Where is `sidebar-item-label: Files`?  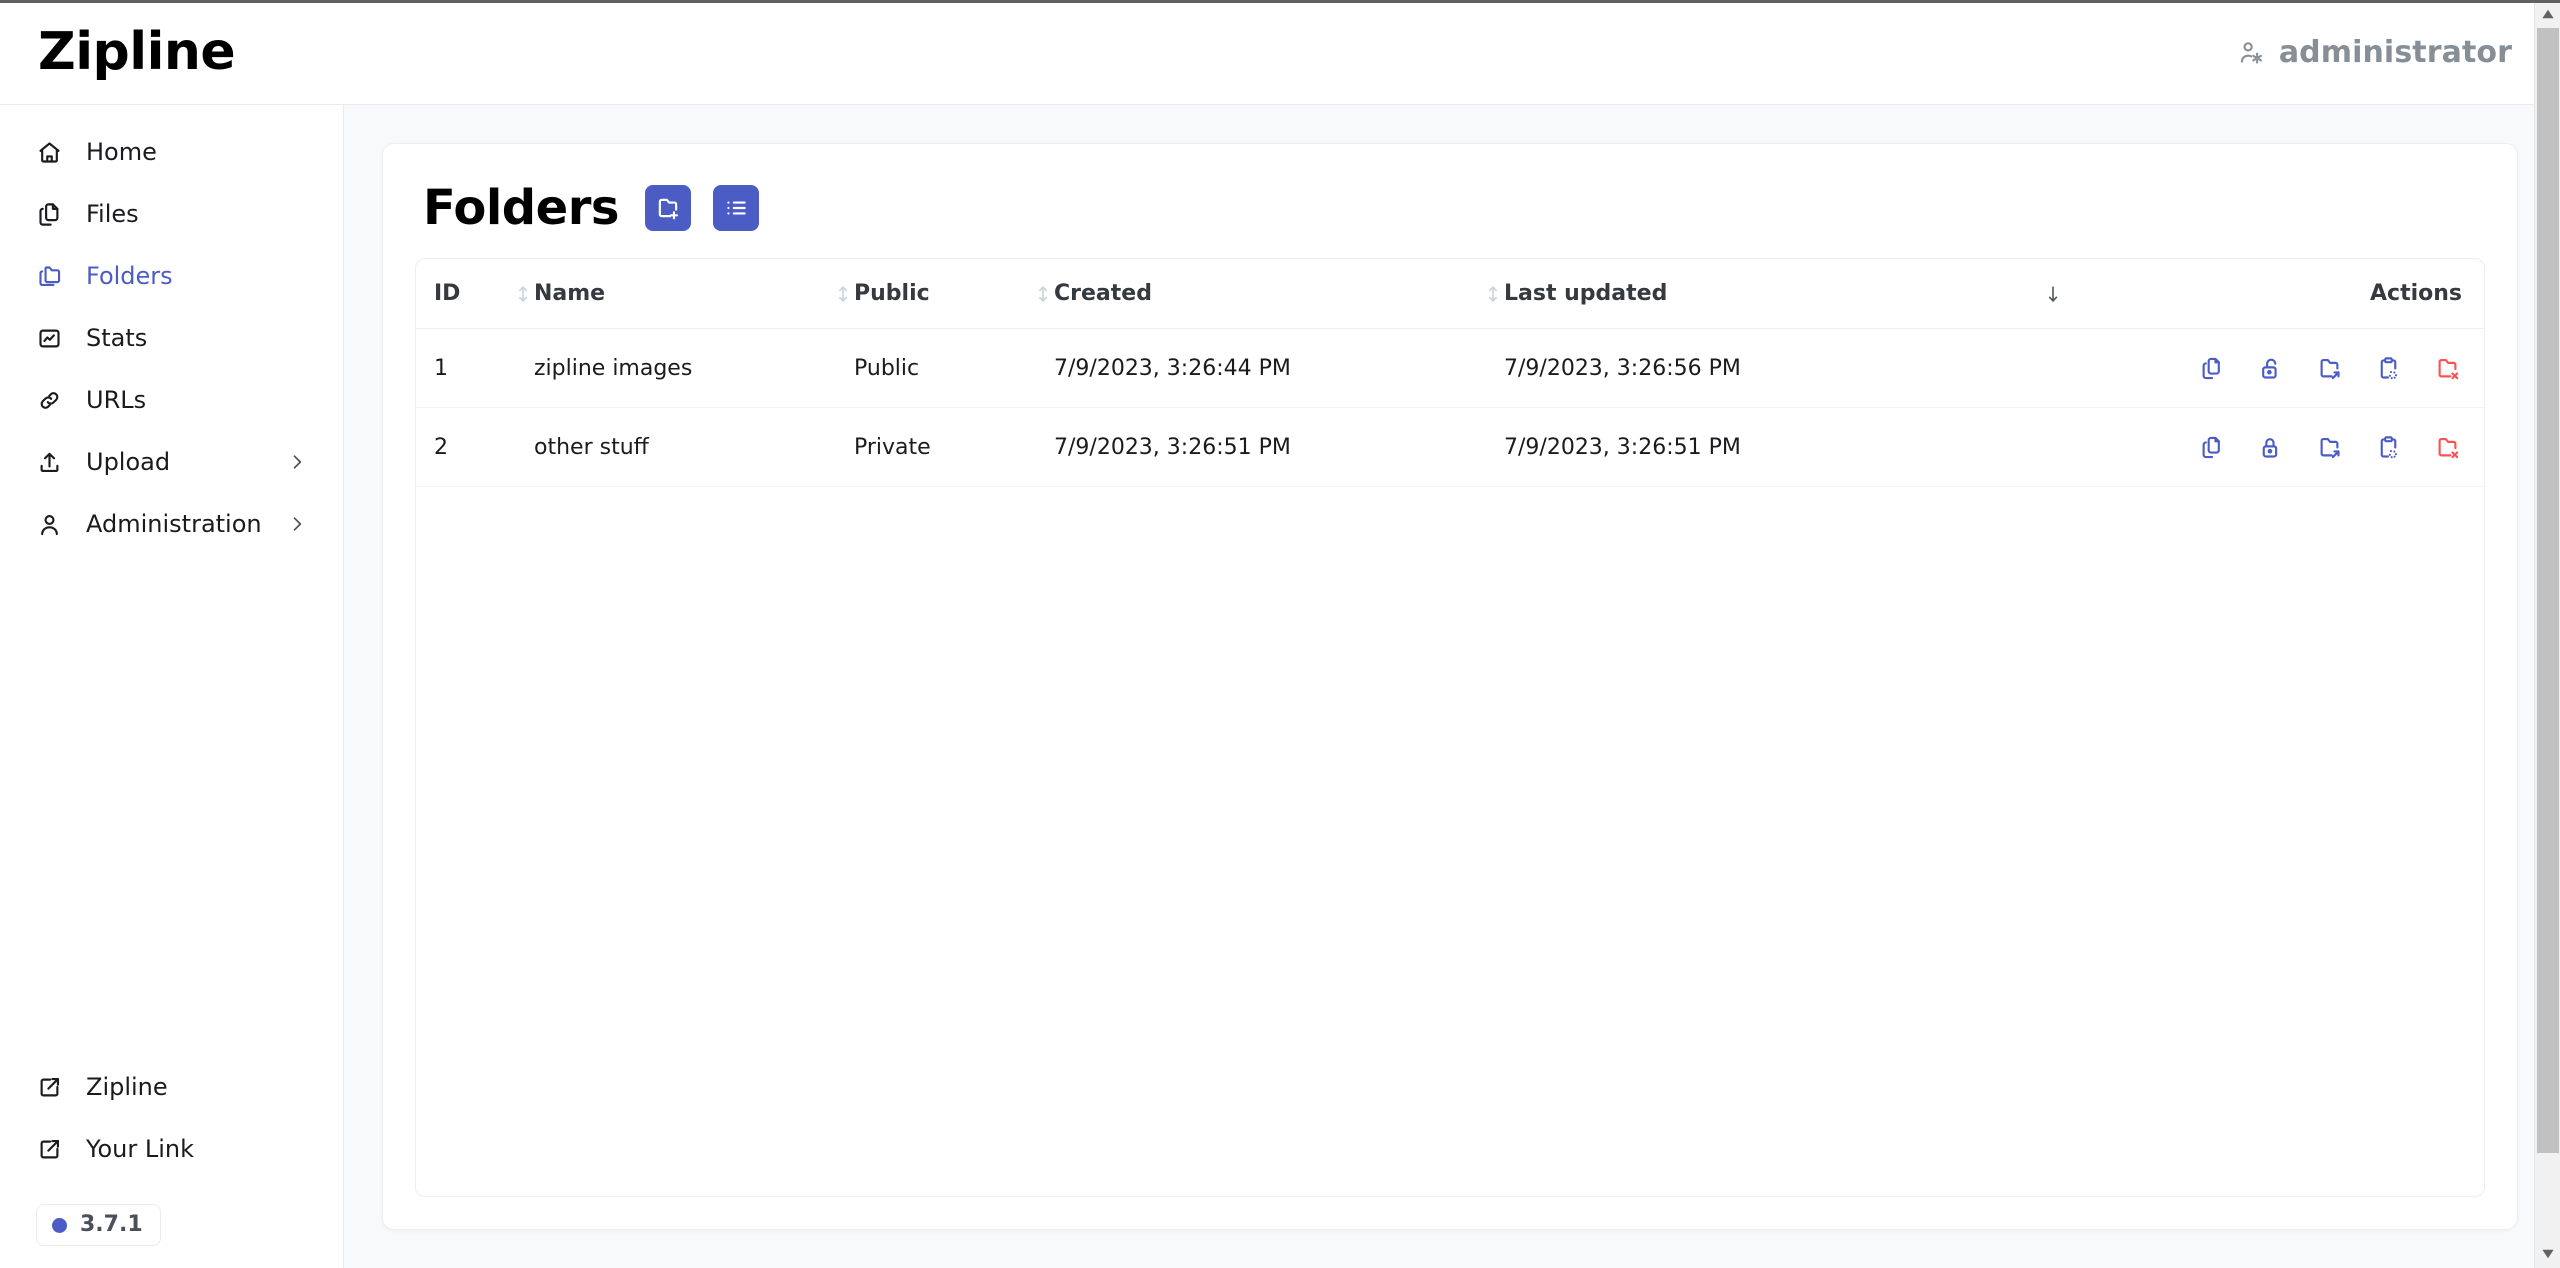 sidebar-item-label: Files is located at coordinates (112, 214).